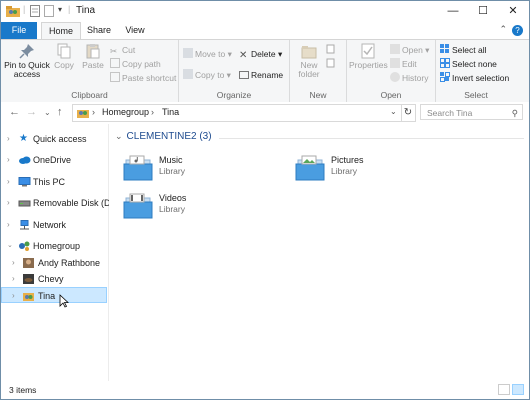  Describe the element at coordinates (265, 390) in the screenshot. I see `status-bar: 3 items` at that location.